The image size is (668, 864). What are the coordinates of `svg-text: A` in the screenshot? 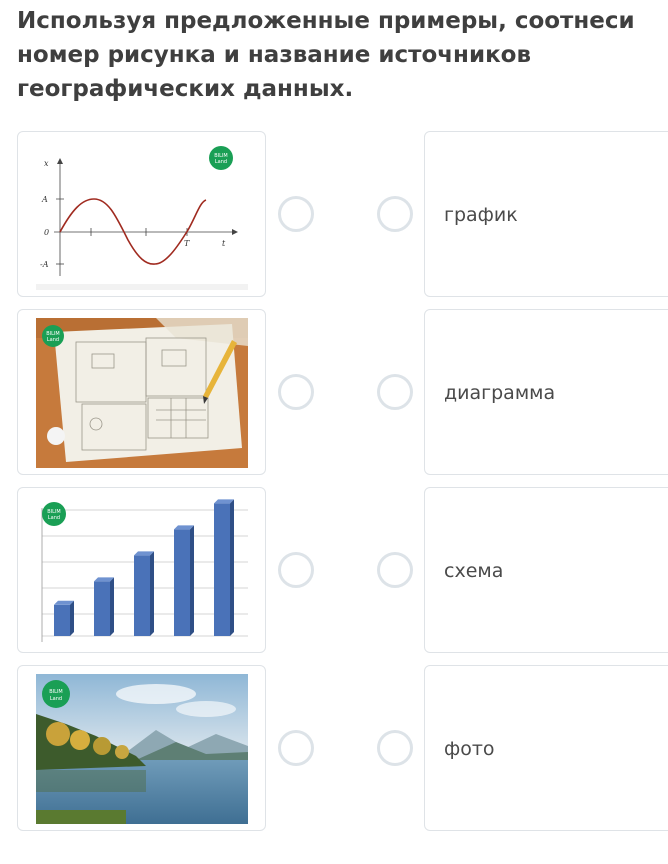 It's located at (44, 199).